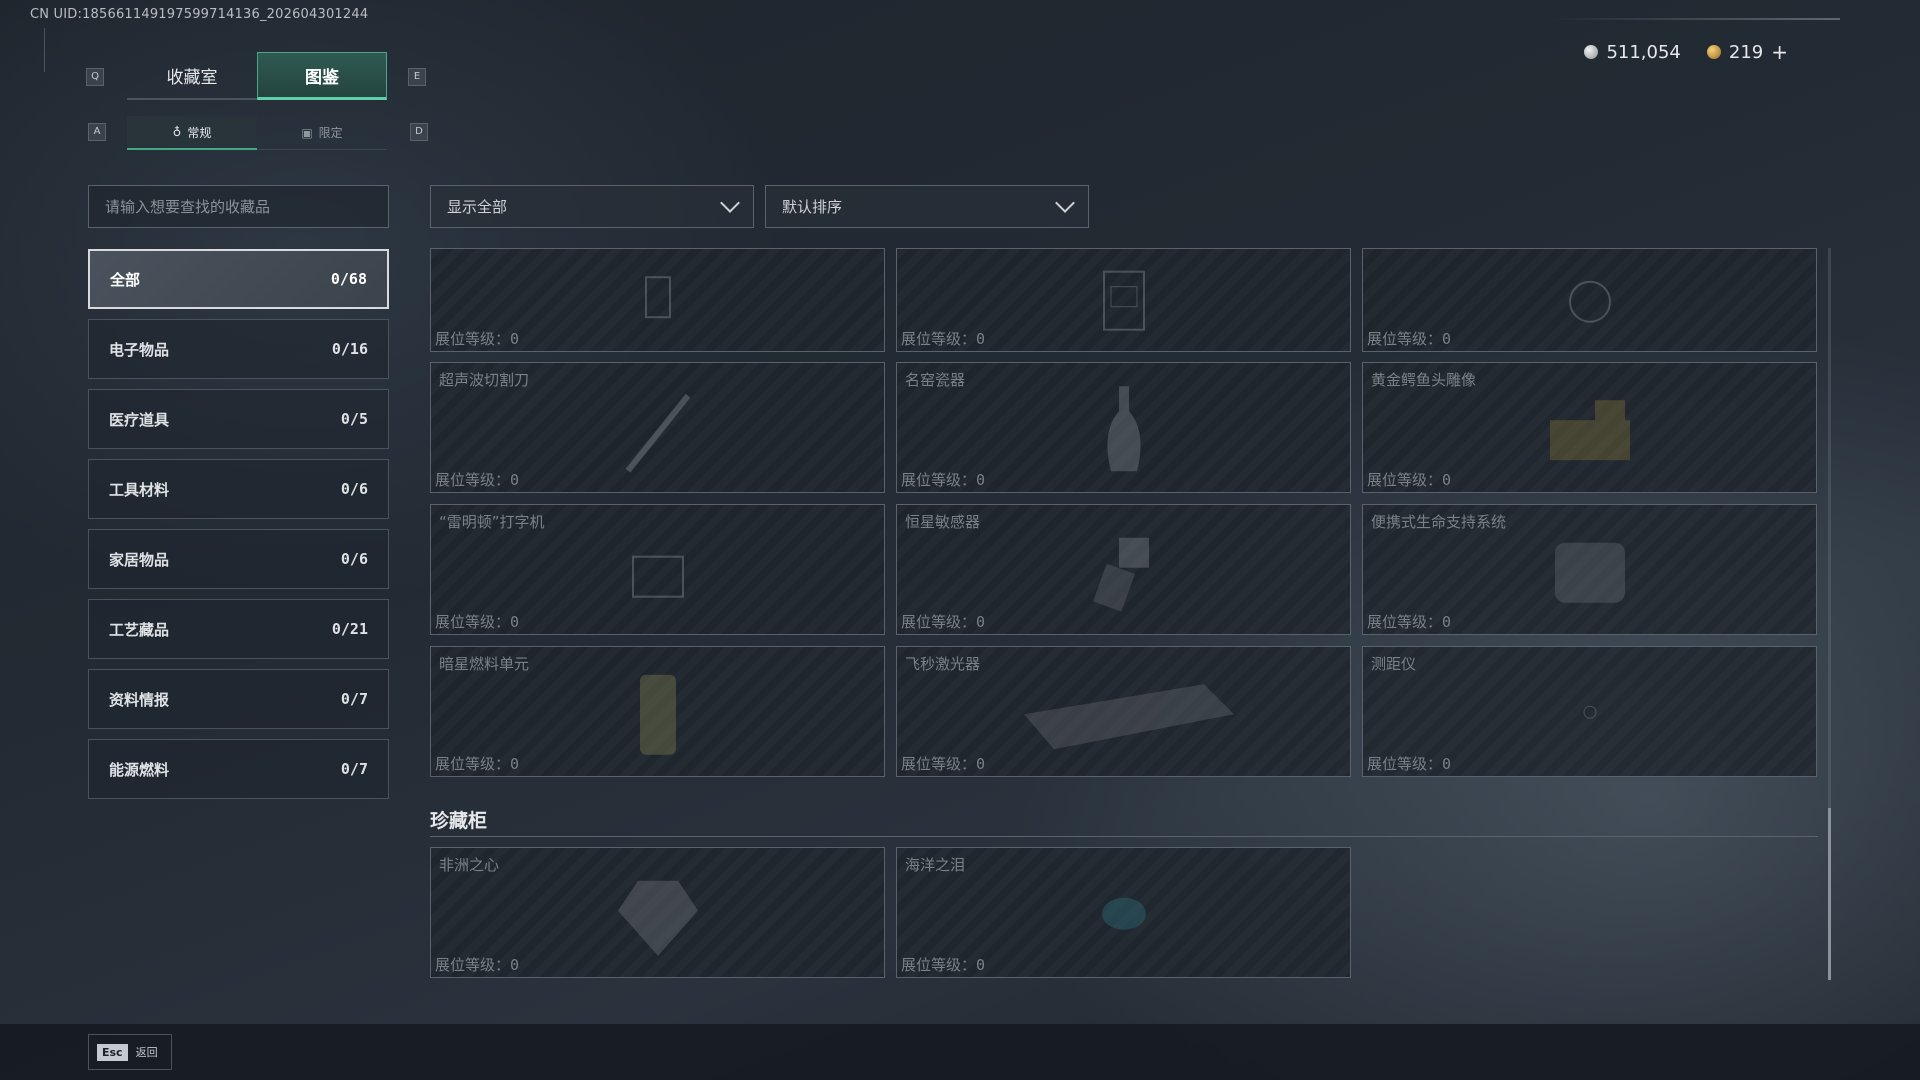  Describe the element at coordinates (592, 206) in the screenshot. I see `show-filter-dropdown: 显示全部` at that location.